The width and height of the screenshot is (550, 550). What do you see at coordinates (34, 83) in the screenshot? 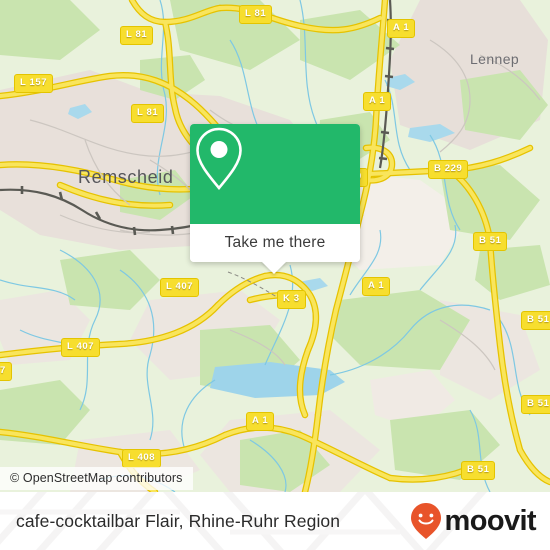
I see `road-shield: L 157` at bounding box center [34, 83].